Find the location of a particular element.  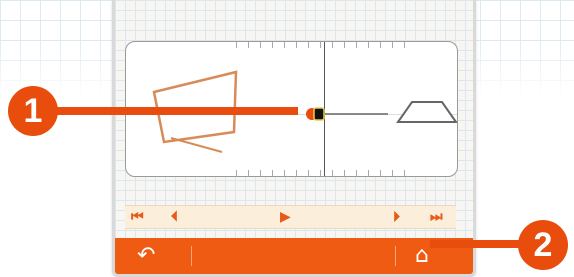

prev-frame-button: ⏴ is located at coordinates (174, 217).